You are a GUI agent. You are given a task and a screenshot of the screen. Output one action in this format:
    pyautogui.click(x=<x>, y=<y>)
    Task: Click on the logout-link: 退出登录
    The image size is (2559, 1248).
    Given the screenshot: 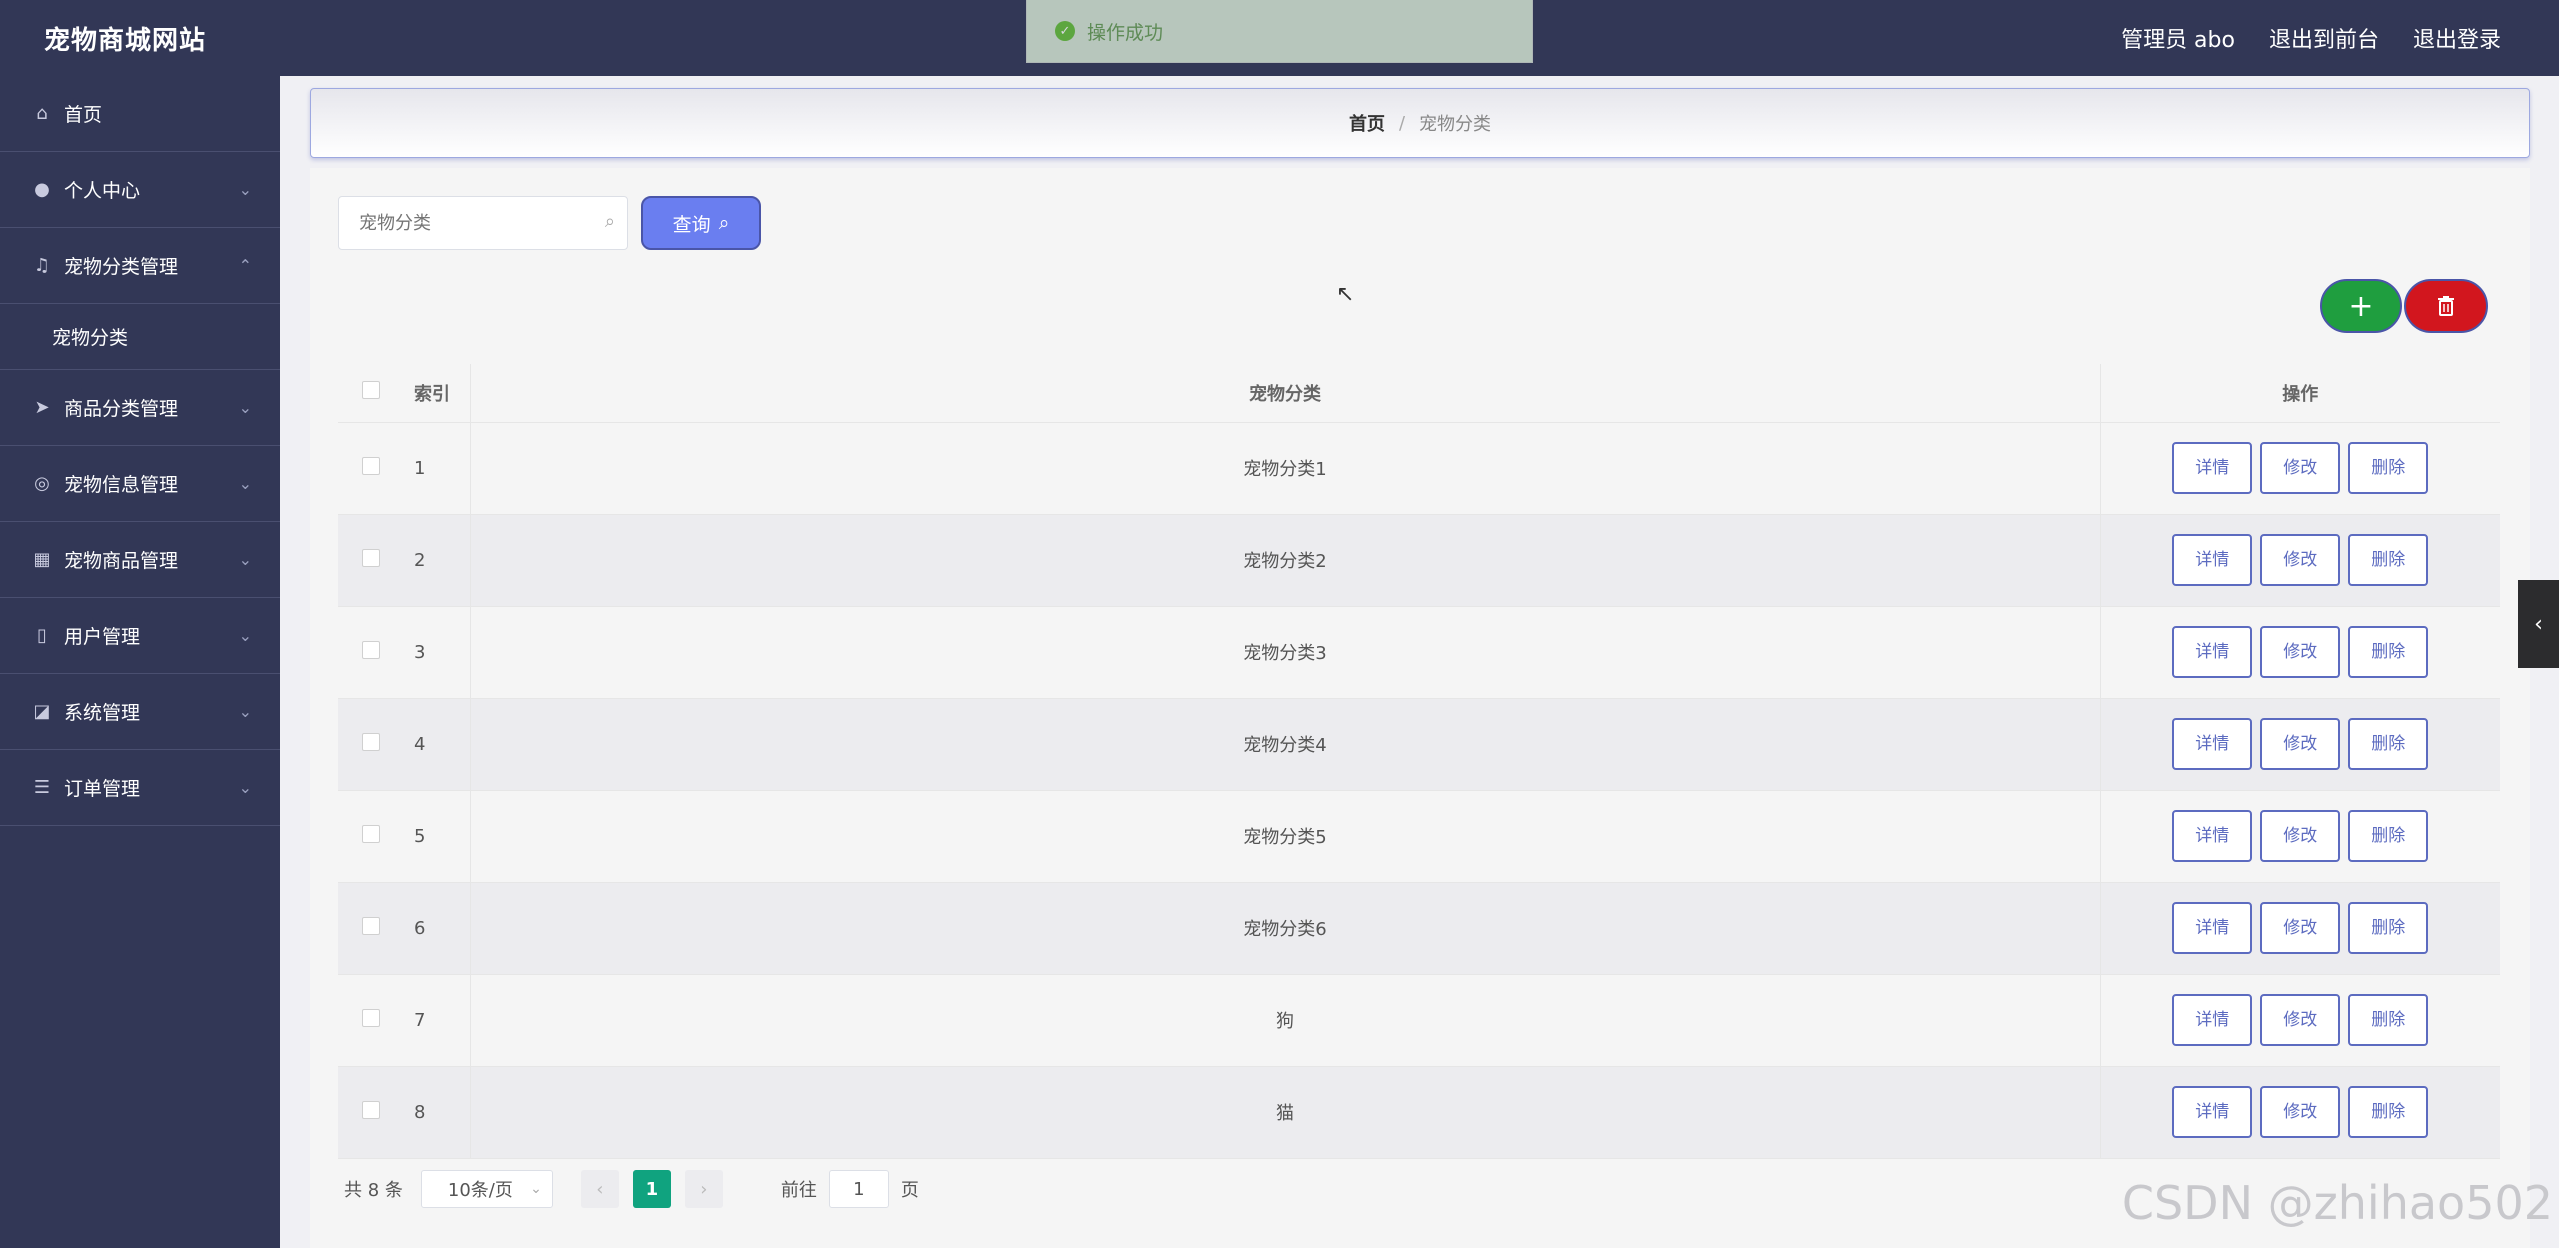 What is the action you would take?
    pyautogui.click(x=2457, y=38)
    